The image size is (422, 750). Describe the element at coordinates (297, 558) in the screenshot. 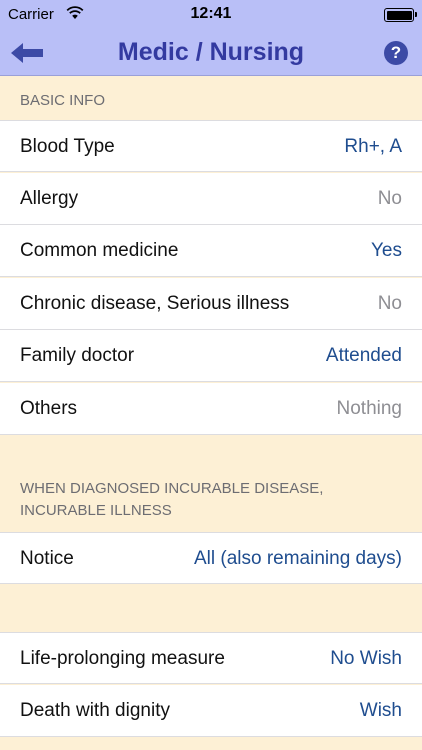

I see `row-value: All (also remaining days)` at that location.